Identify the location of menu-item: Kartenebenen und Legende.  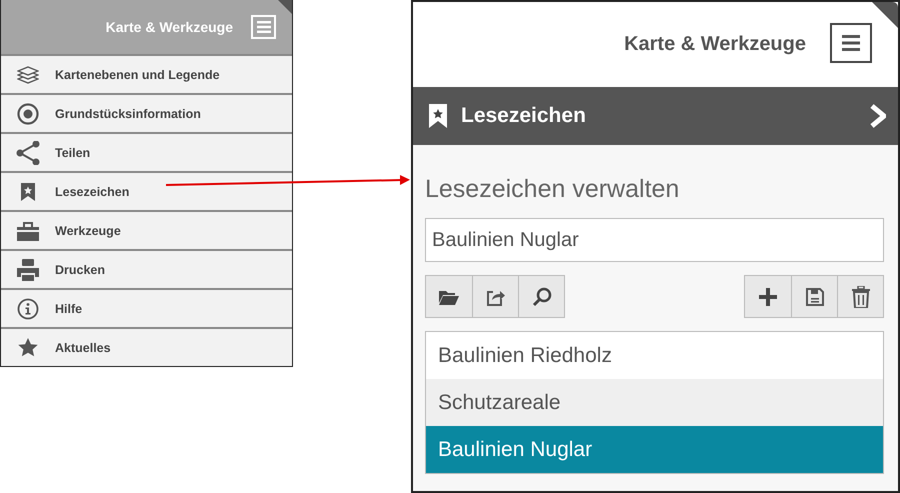
(146, 73).